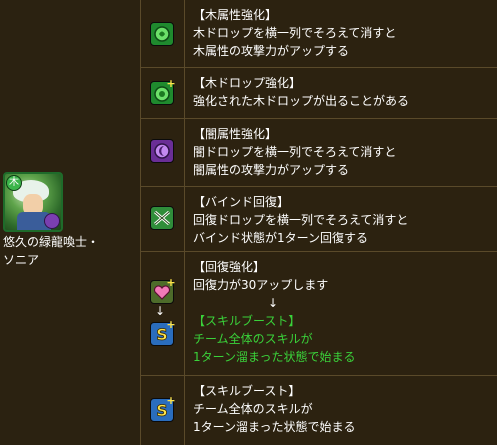 Image resolution: width=497 pixels, height=445 pixels. What do you see at coordinates (247, 391) in the screenshot?
I see `awakening-title: 【スキルブースト】` at bounding box center [247, 391].